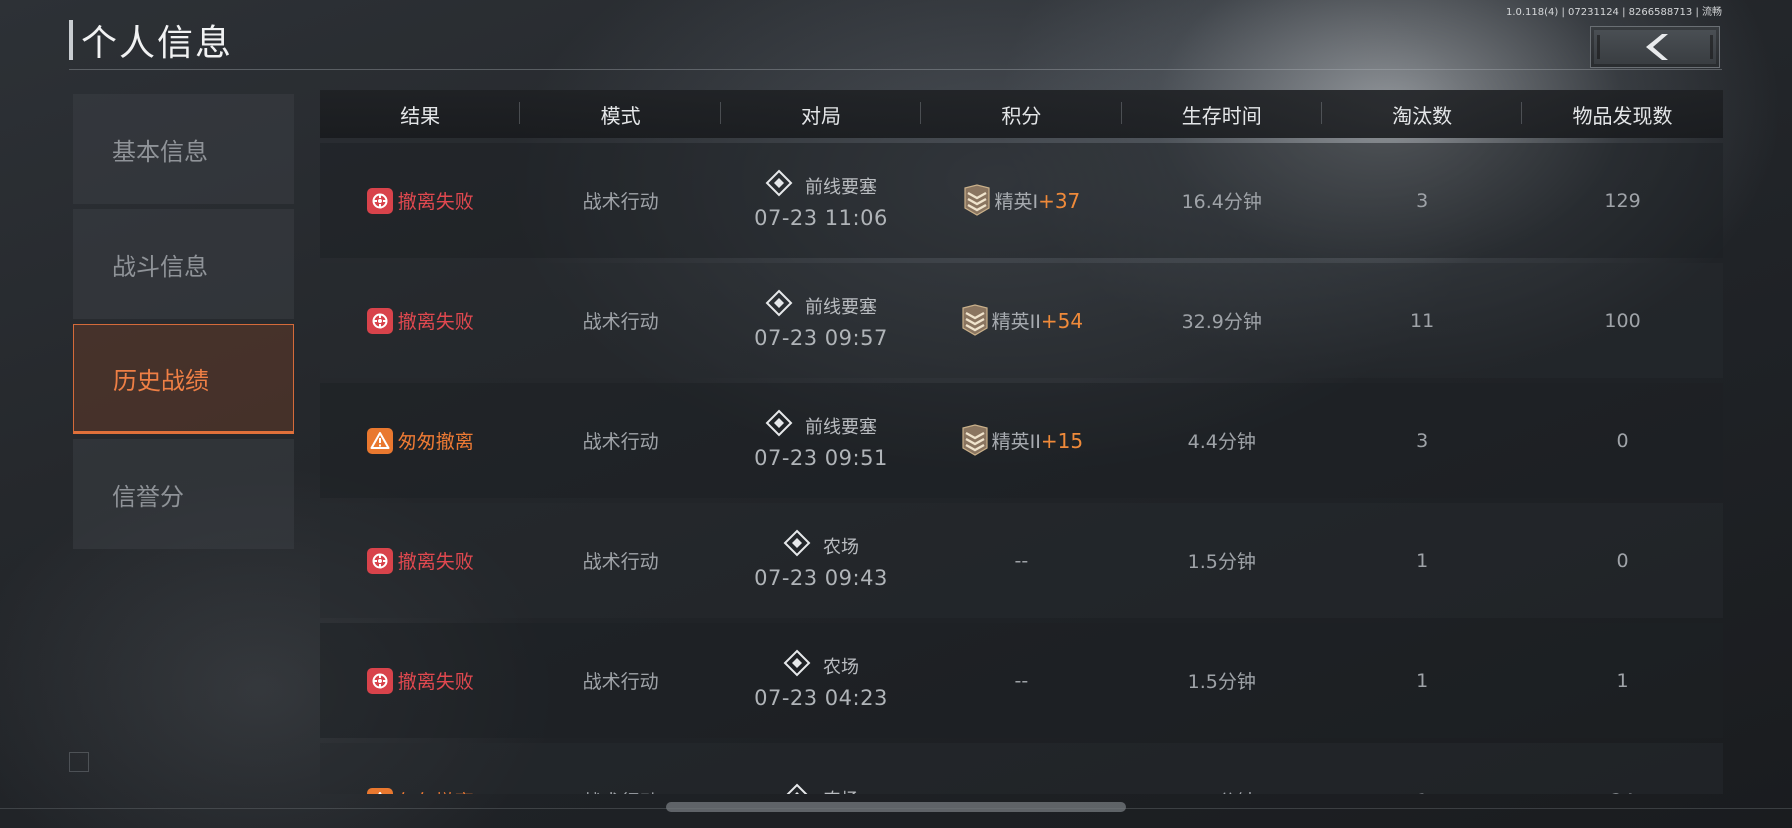 The height and width of the screenshot is (828, 1792). What do you see at coordinates (1021, 114) in the screenshot?
I see `header-score: 积分` at bounding box center [1021, 114].